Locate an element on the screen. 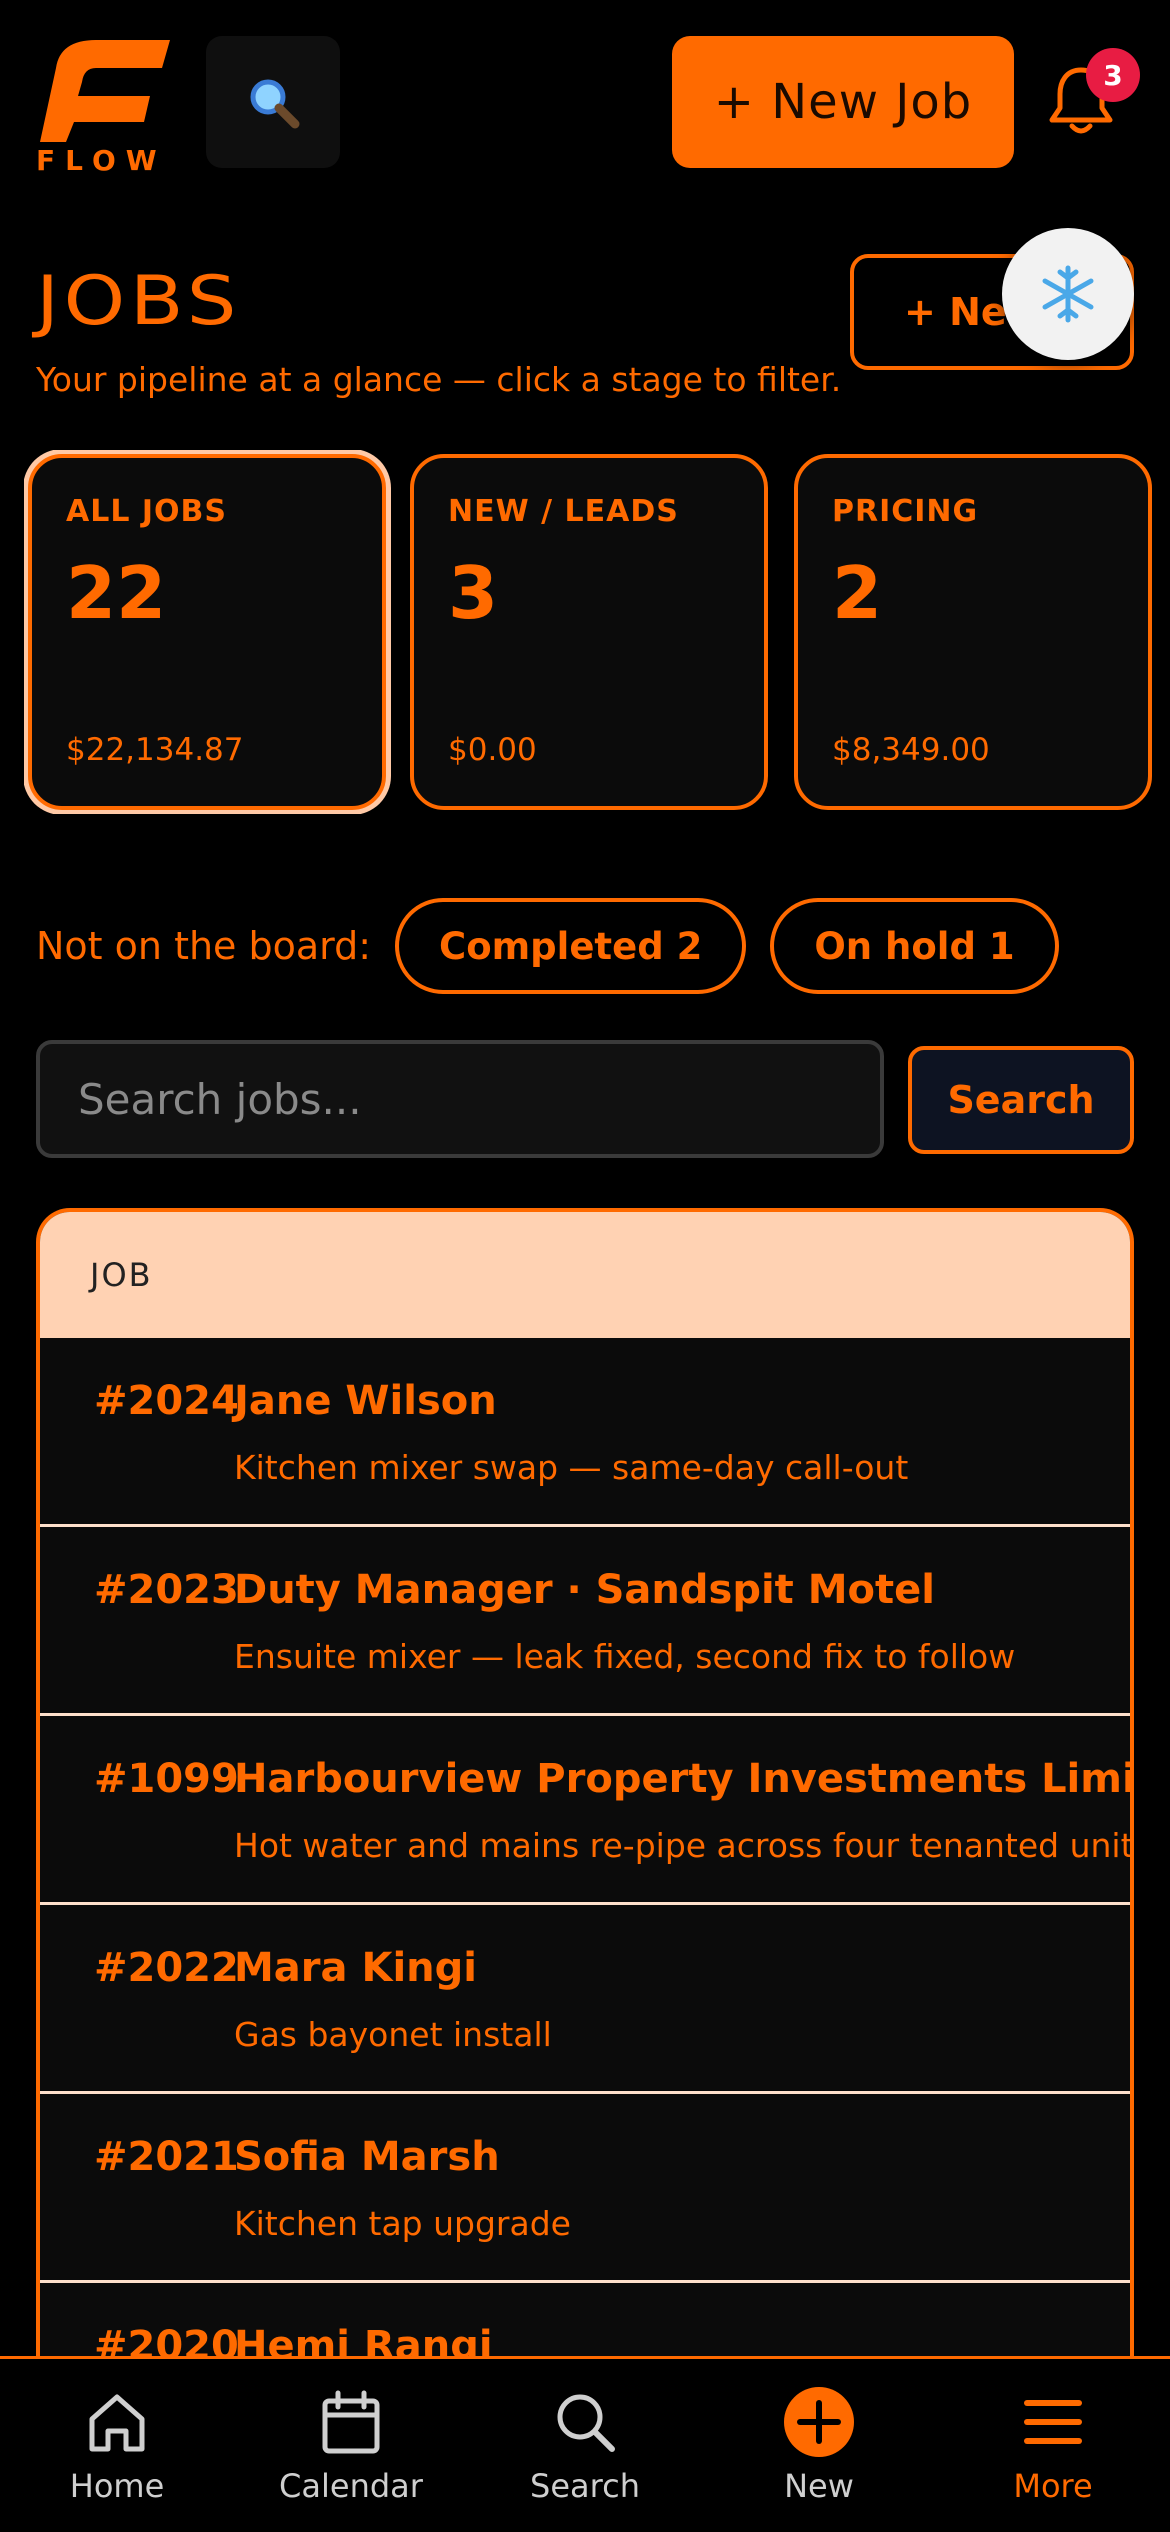  table-row: #2021 Sofia Marsh Kitchen tap upgrade is located at coordinates (585, 2188).